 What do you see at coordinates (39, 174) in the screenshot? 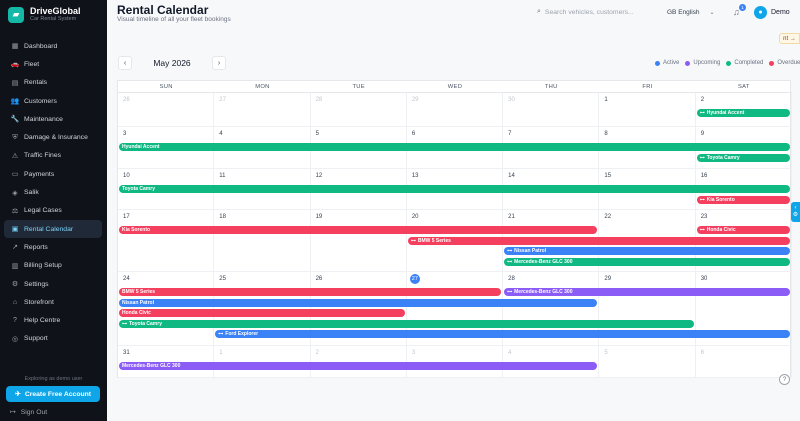
I see `sidebar-item-label: Payments` at bounding box center [39, 174].